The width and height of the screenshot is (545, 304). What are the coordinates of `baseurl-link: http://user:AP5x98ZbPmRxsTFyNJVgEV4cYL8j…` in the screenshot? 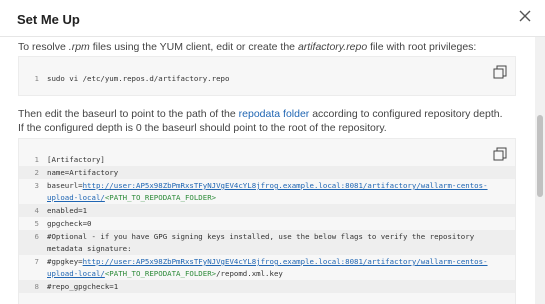 It's located at (285, 185).